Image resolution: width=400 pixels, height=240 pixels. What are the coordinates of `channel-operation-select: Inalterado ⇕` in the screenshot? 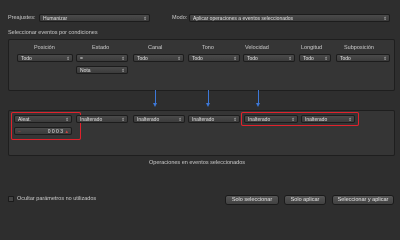 It's located at (159, 119).